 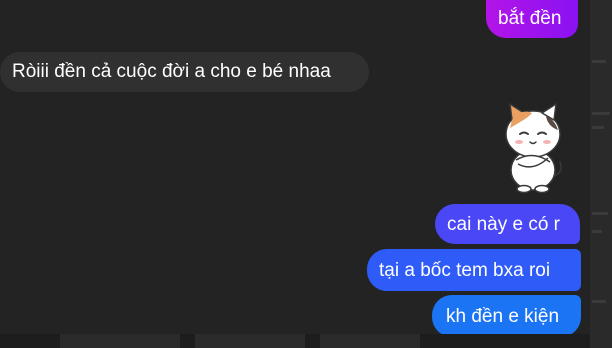 I want to click on message-text: kh đền e kiện, so click(x=503, y=316).